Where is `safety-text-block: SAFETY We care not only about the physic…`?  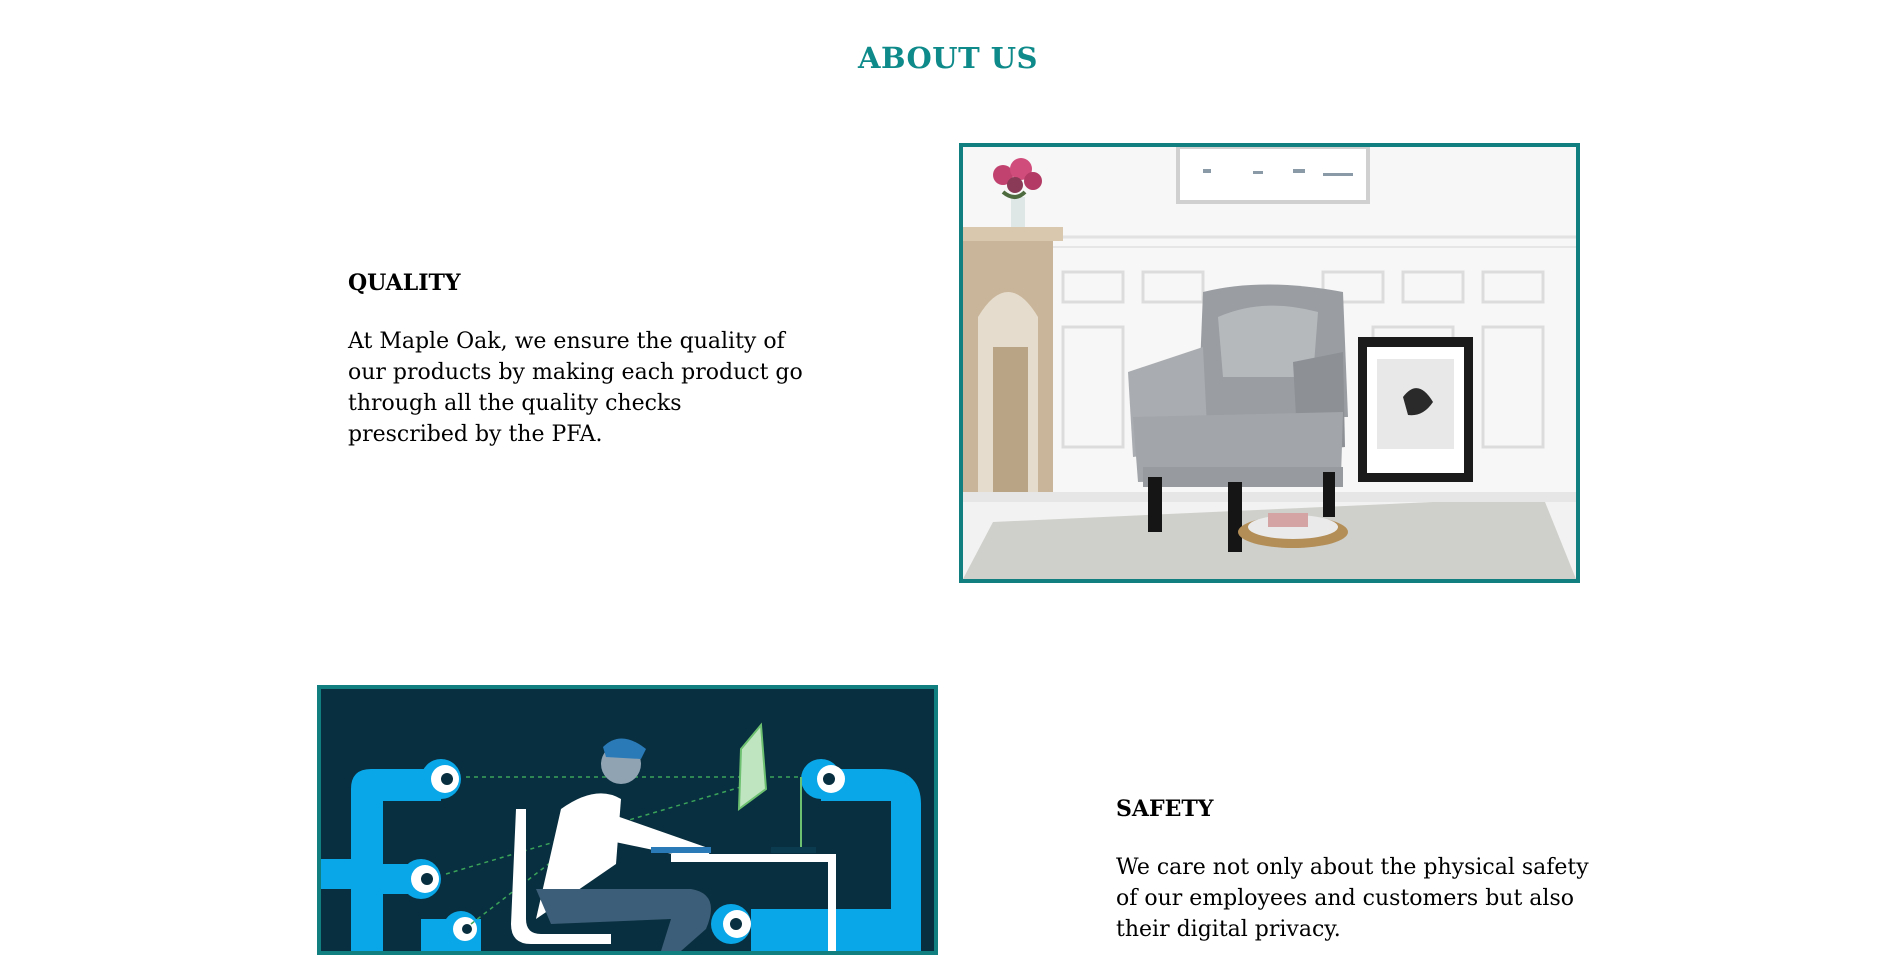
safety-text-block: SAFETY We care not only about the physic… is located at coordinates (1356, 870).